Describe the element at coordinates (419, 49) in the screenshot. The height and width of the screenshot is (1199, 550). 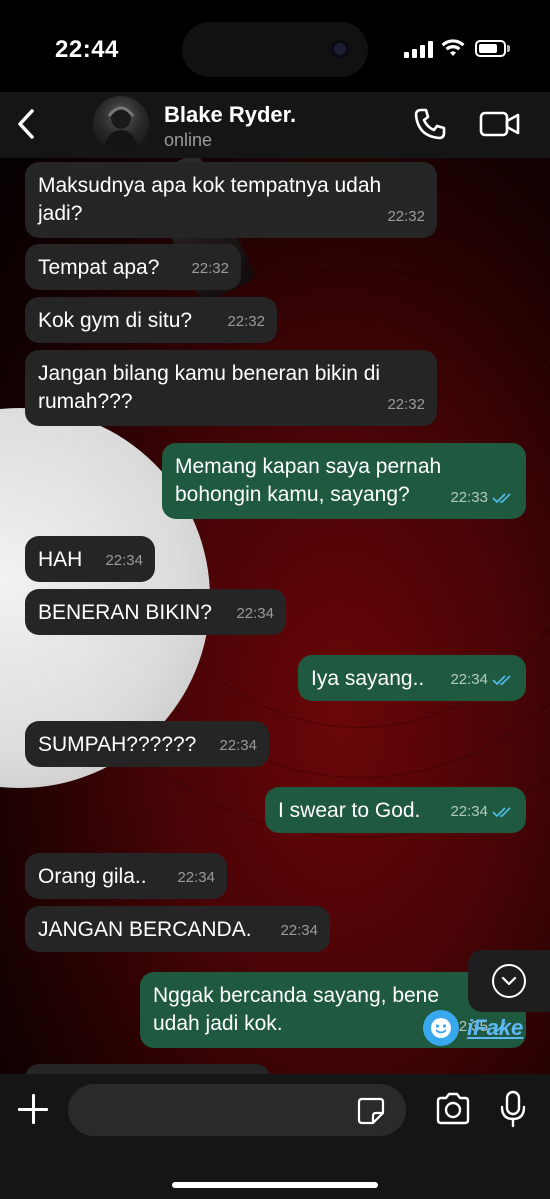
I see `cellular-signal-icon` at that location.